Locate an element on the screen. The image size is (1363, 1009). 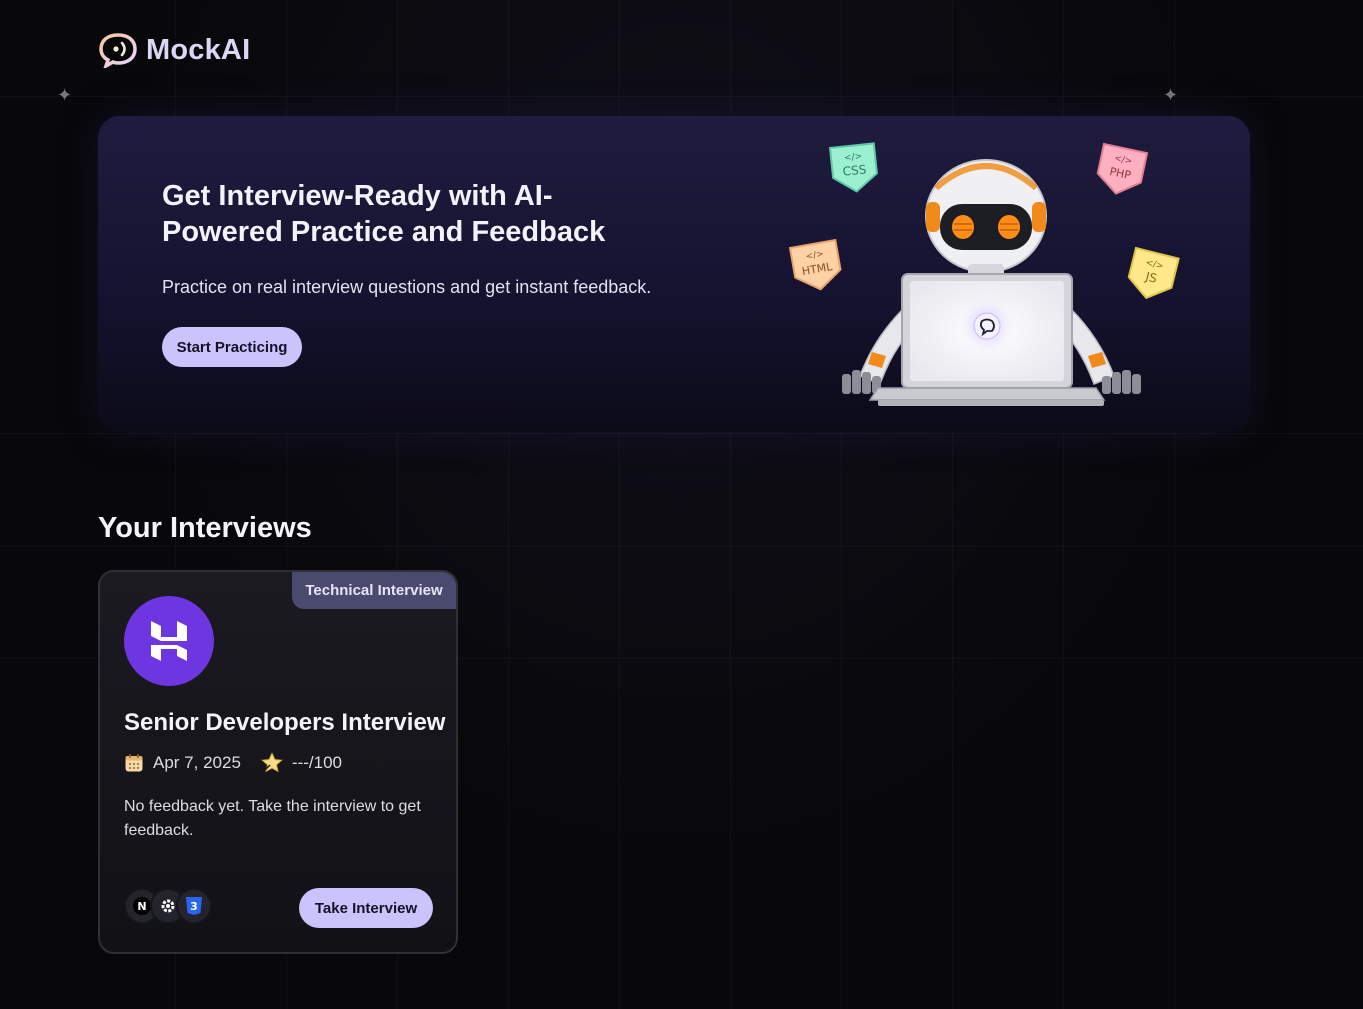
php-badge-icon: </> PHP is located at coordinates (1122, 168).